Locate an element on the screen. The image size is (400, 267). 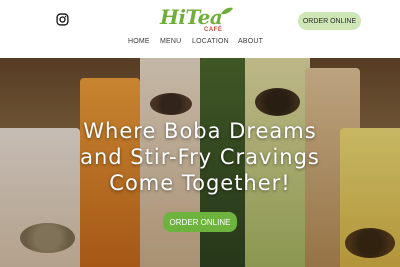
hero-headline-line-1: Where Boba Dreams is located at coordinates (200, 131).